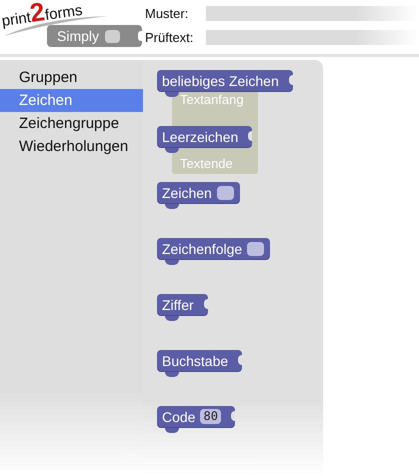  Describe the element at coordinates (71, 123) in the screenshot. I see `category-item: Zeichengruppe` at that location.